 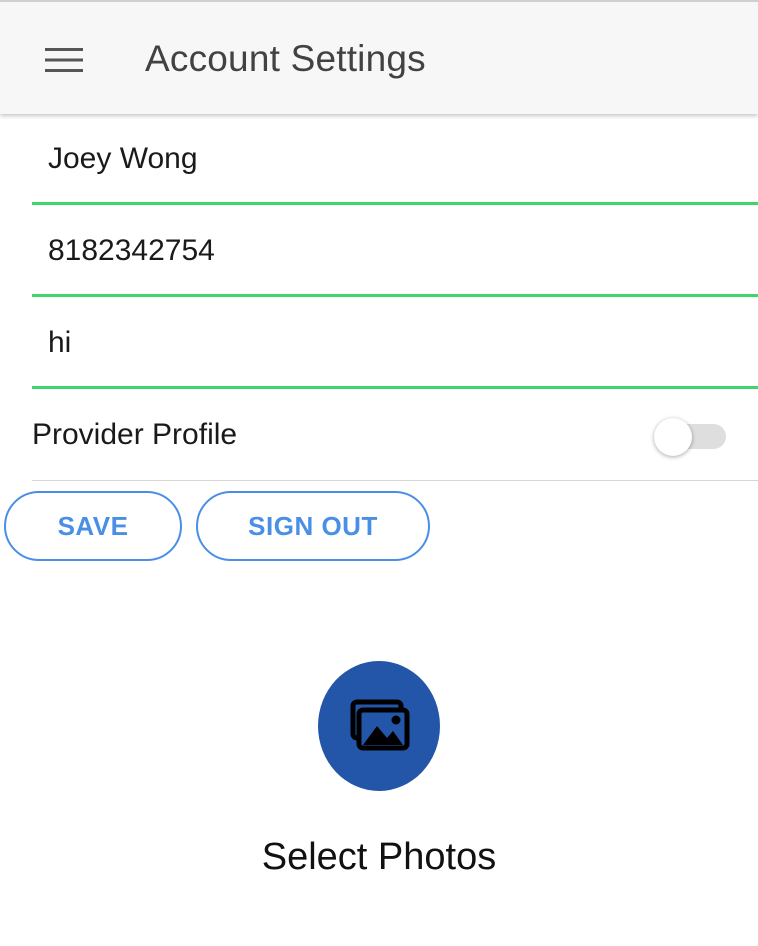 What do you see at coordinates (395, 435) in the screenshot?
I see `provider-profile-row: Provider Profile` at bounding box center [395, 435].